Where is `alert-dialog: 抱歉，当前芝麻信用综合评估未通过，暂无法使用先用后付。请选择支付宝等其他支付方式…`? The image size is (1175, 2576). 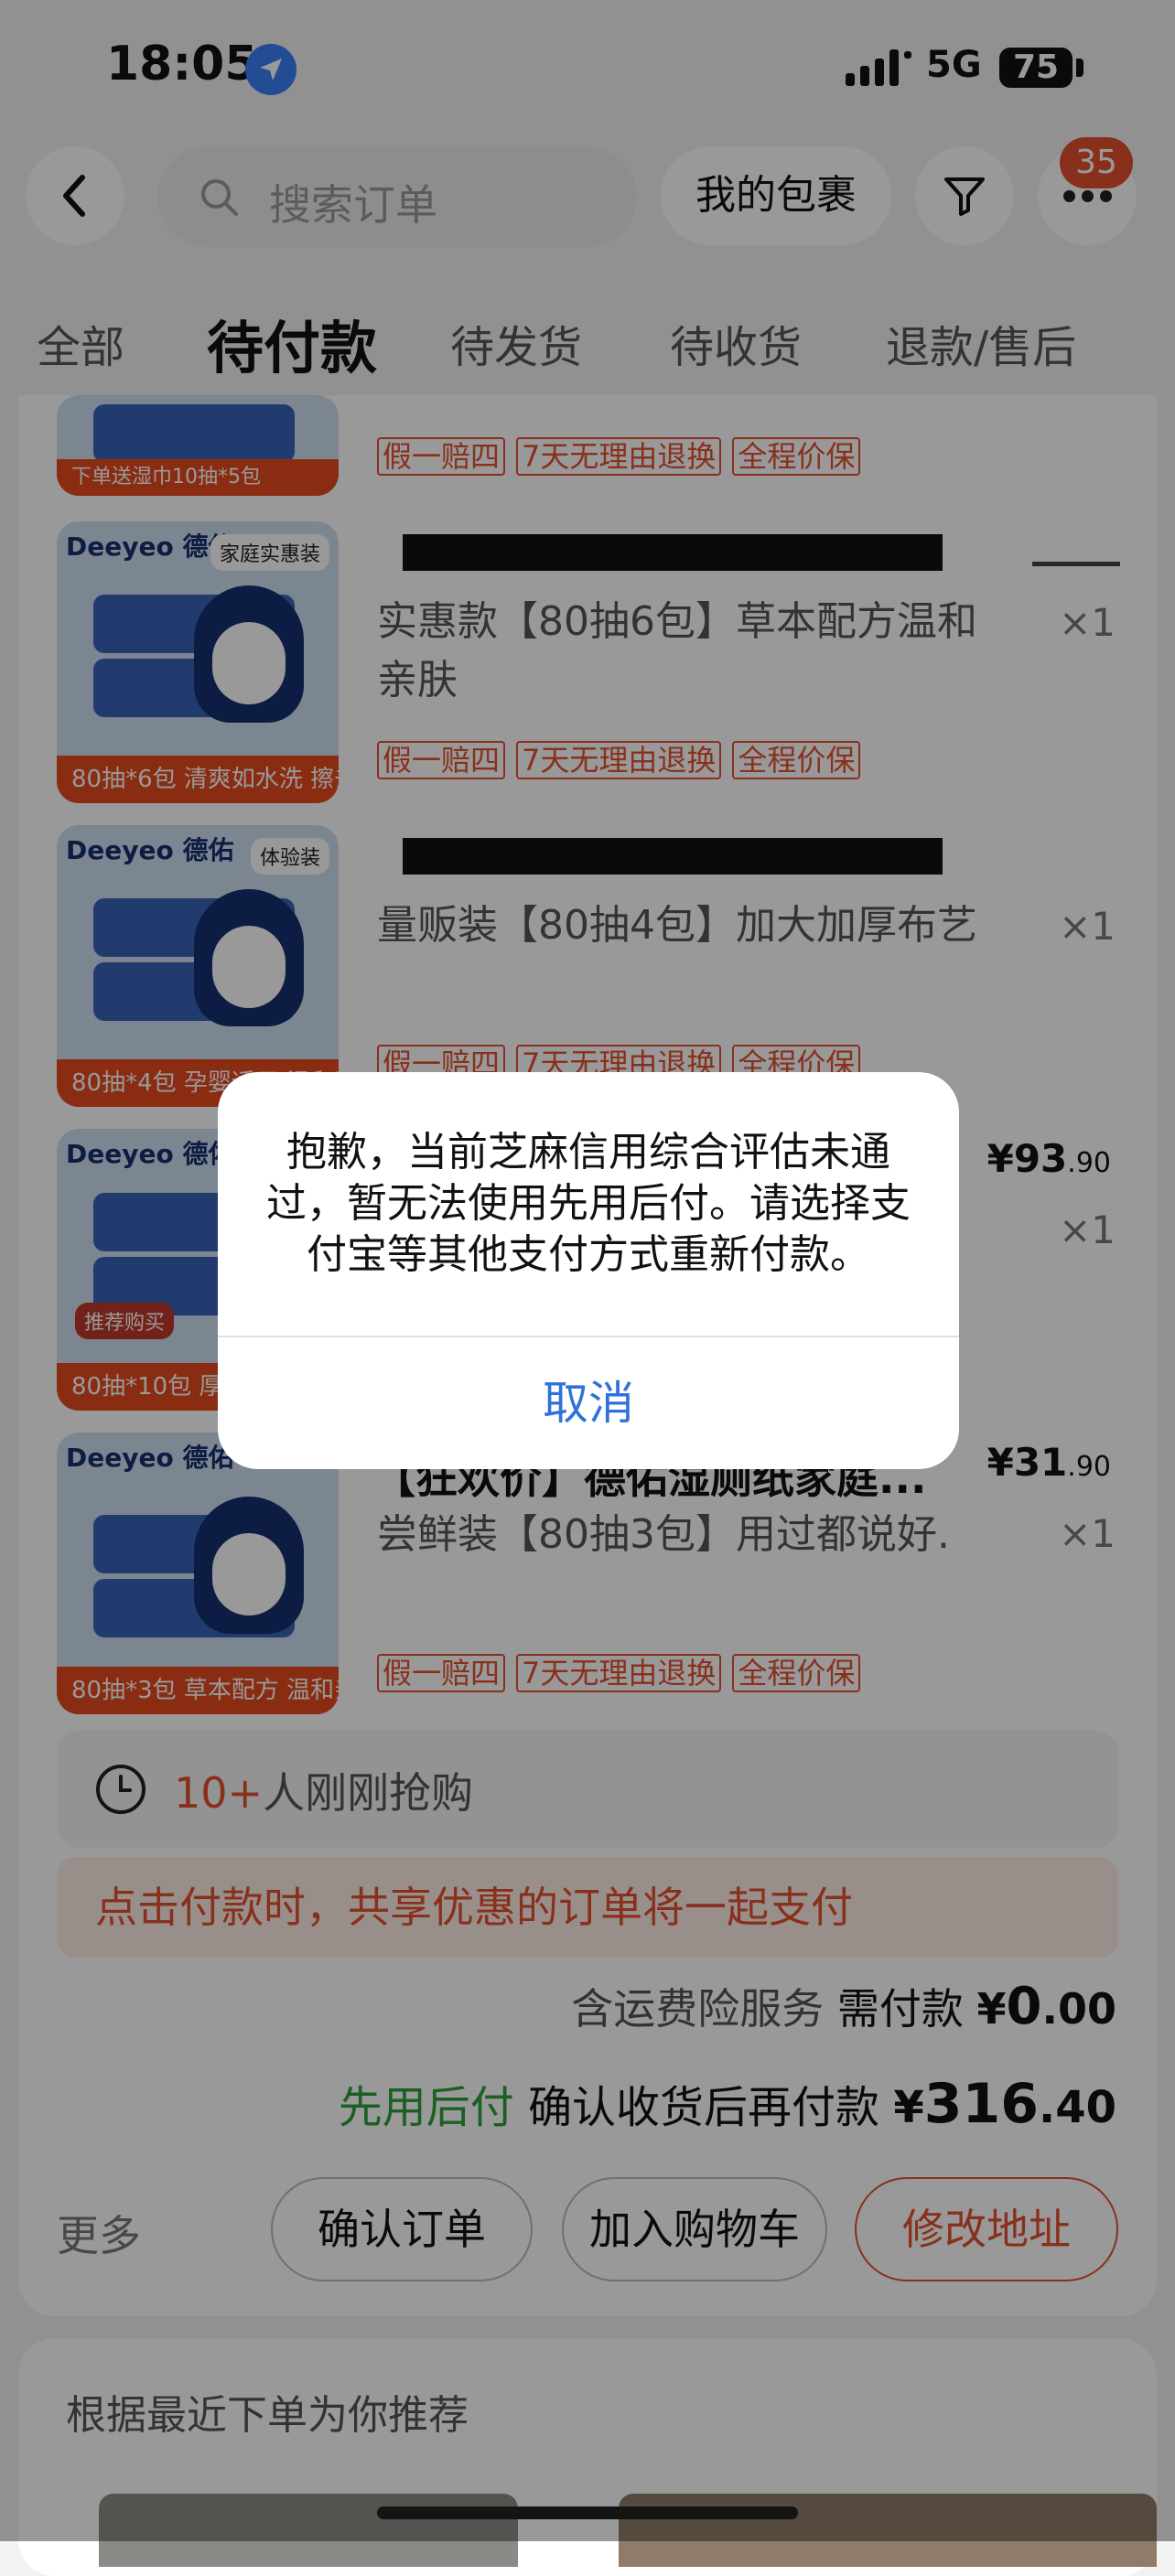 alert-dialog: 抱歉，当前芝麻信用综合评估未通过，暂无法使用先用后付。请选择支付宝等其他支付方式… is located at coordinates (588, 1271).